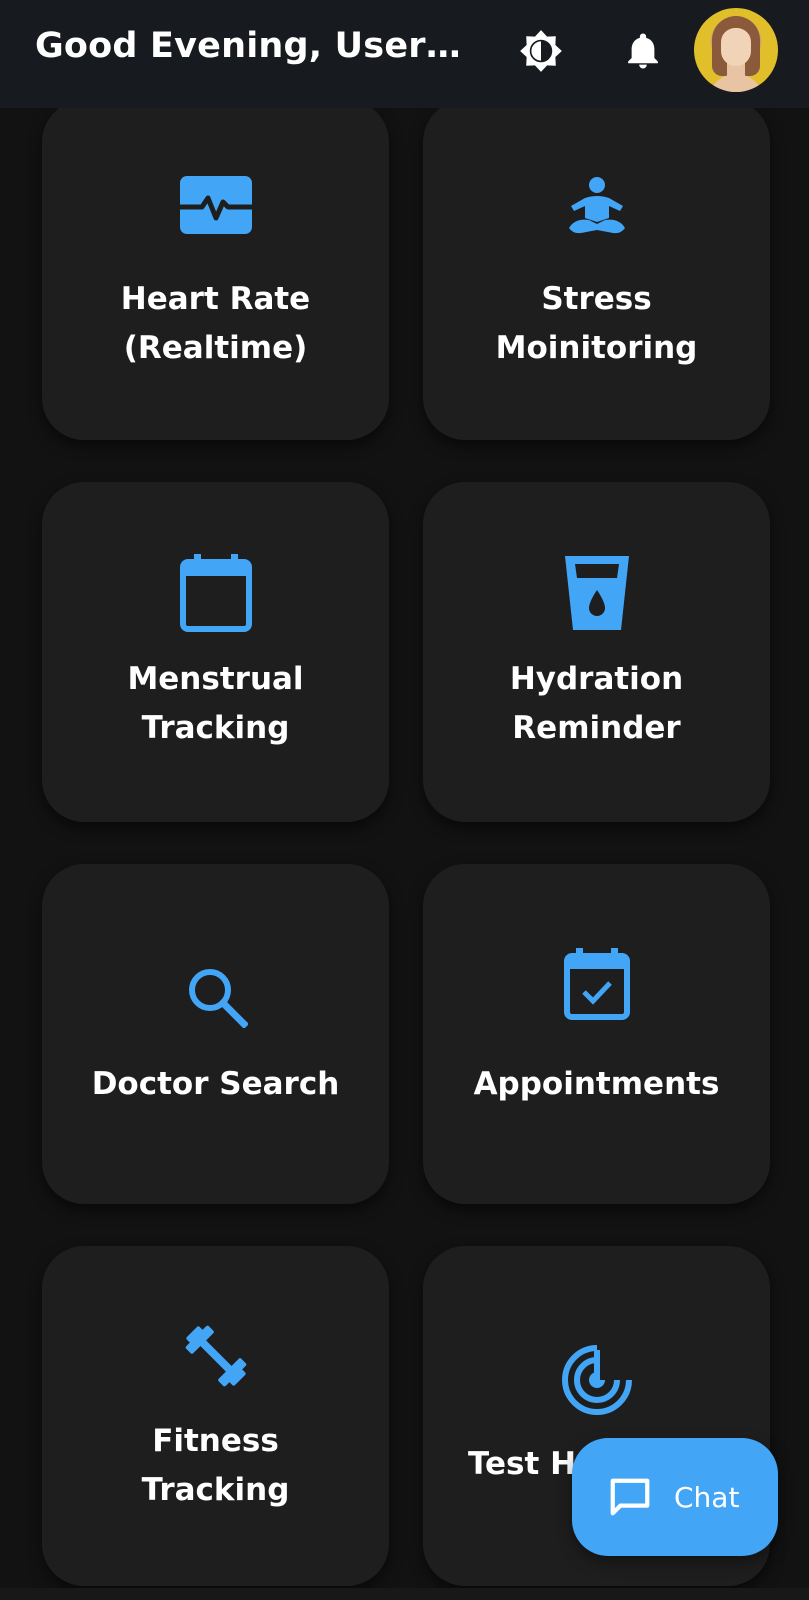 This screenshot has height=1600, width=809. What do you see at coordinates (630, 1497) in the screenshot?
I see `chat-icon` at bounding box center [630, 1497].